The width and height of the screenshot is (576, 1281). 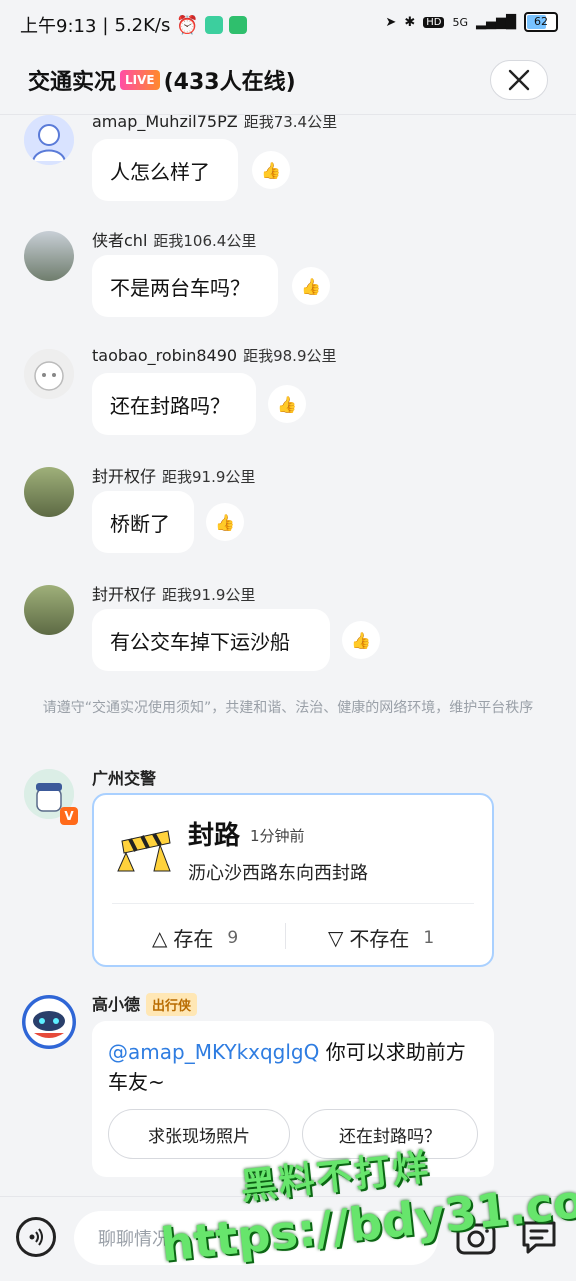 I want to click on comment-icon, so click(x=539, y=1237).